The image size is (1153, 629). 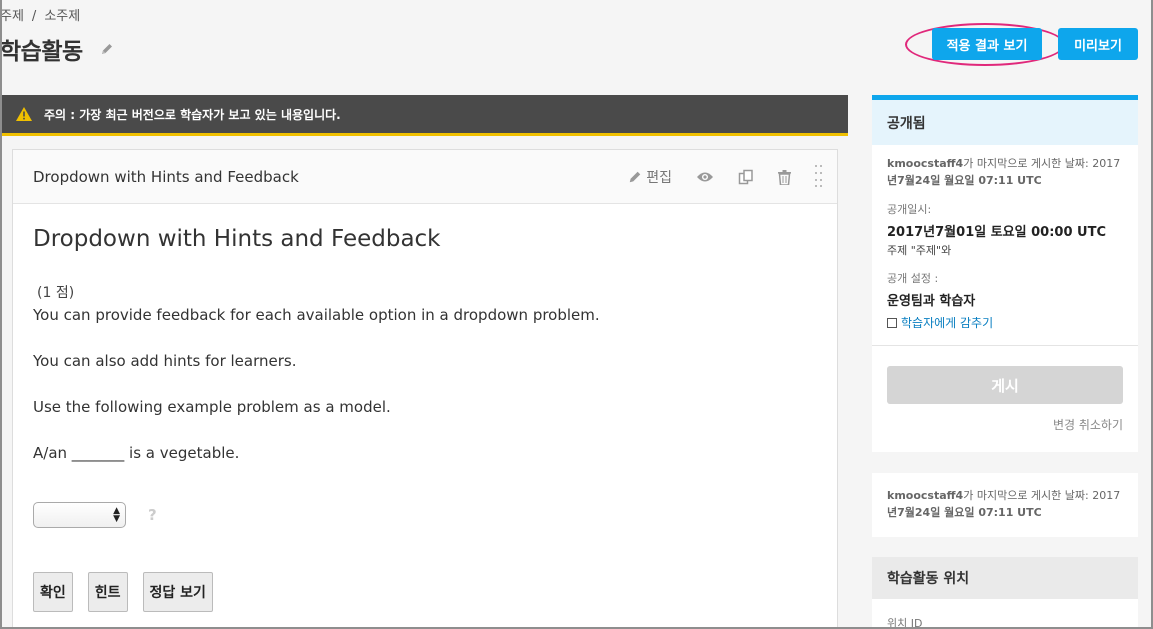 I want to click on component-title: Dropdown with Hints and Feedback, so click(x=166, y=176).